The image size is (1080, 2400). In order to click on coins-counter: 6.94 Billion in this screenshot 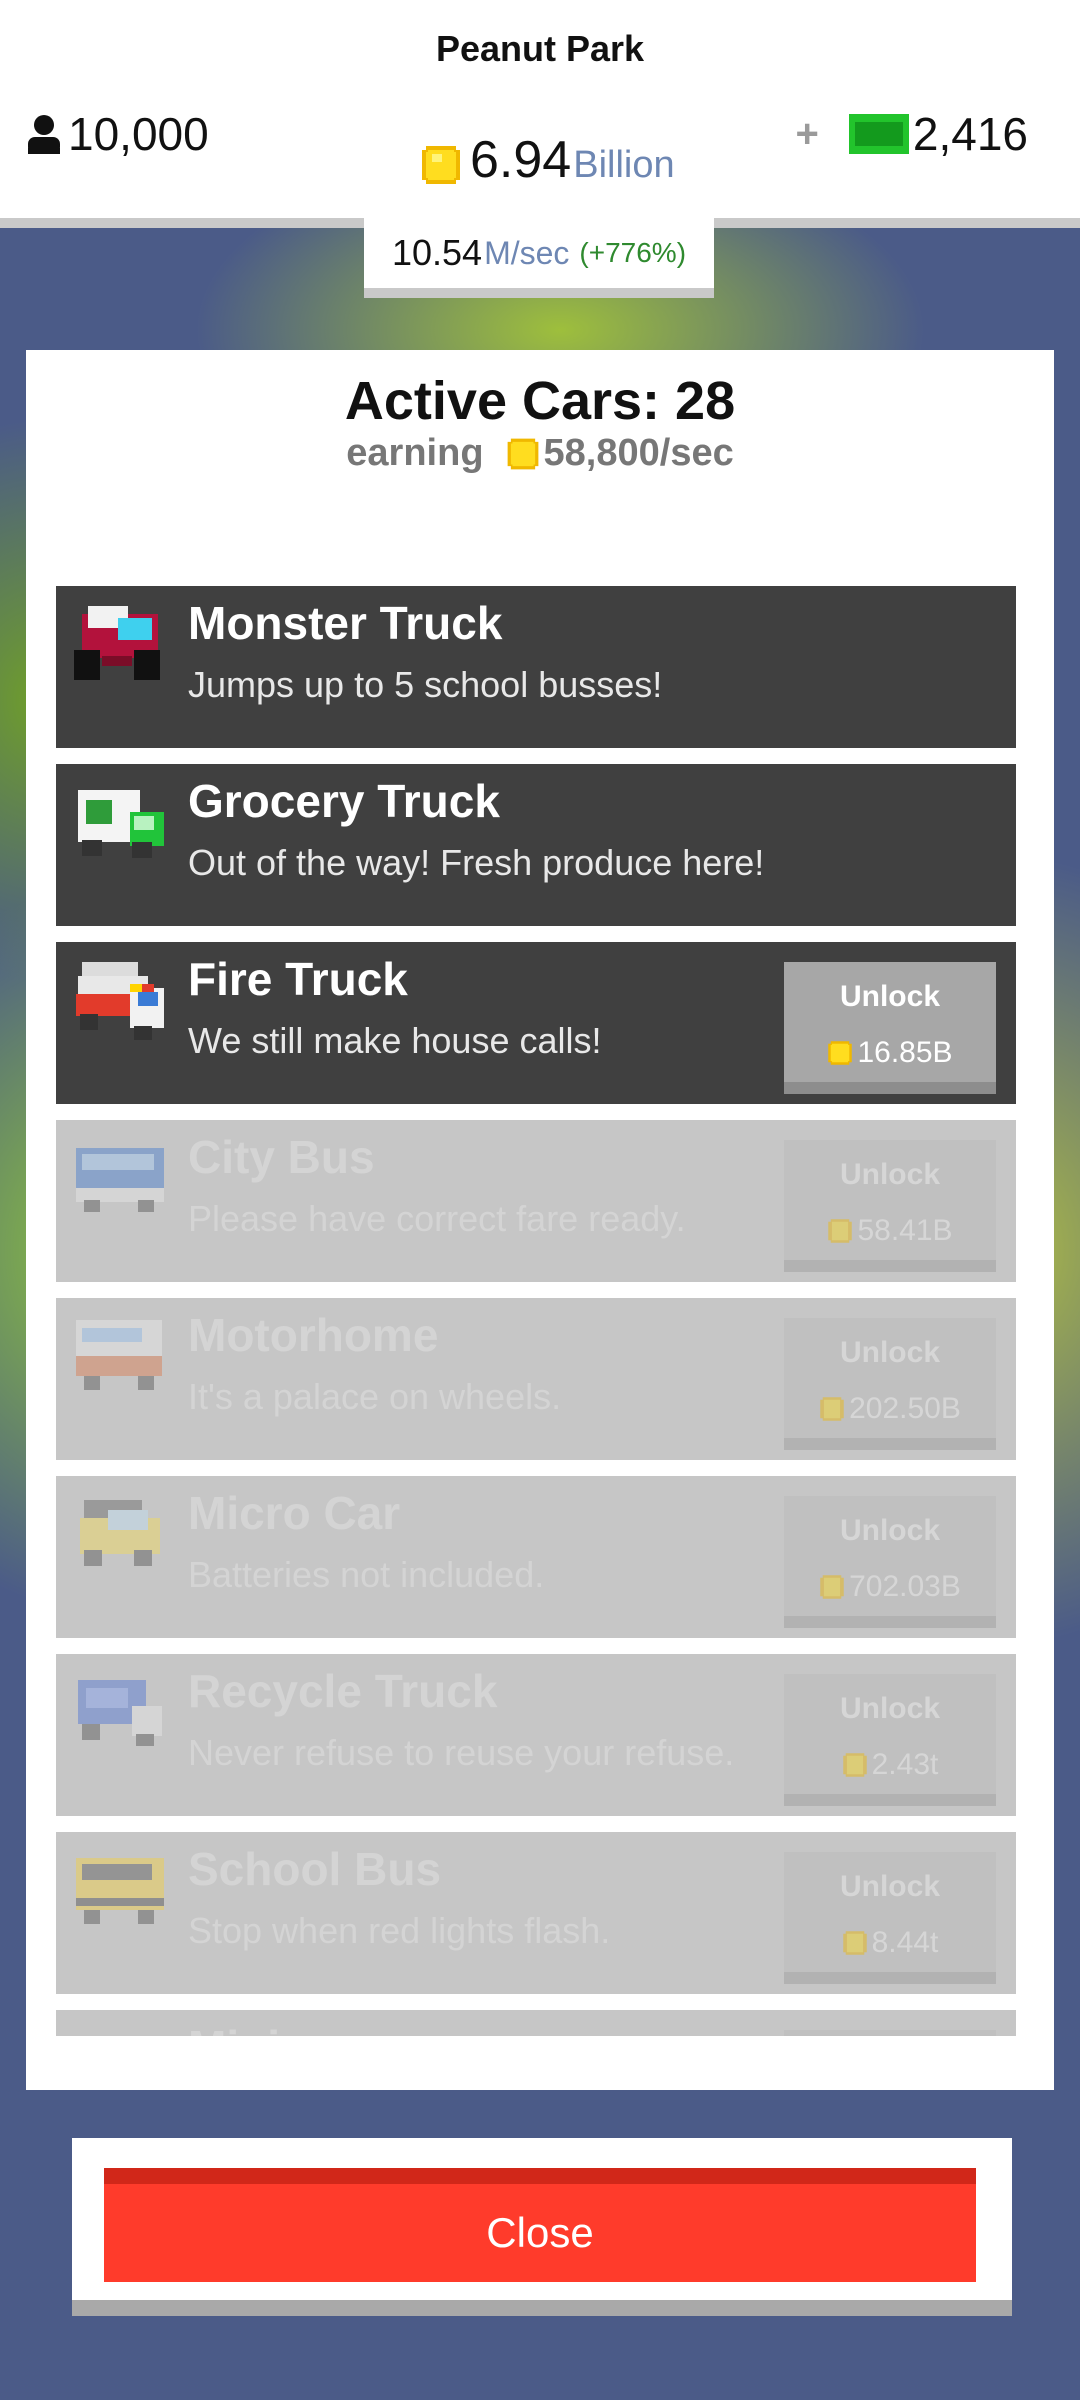, I will do `click(547, 165)`.